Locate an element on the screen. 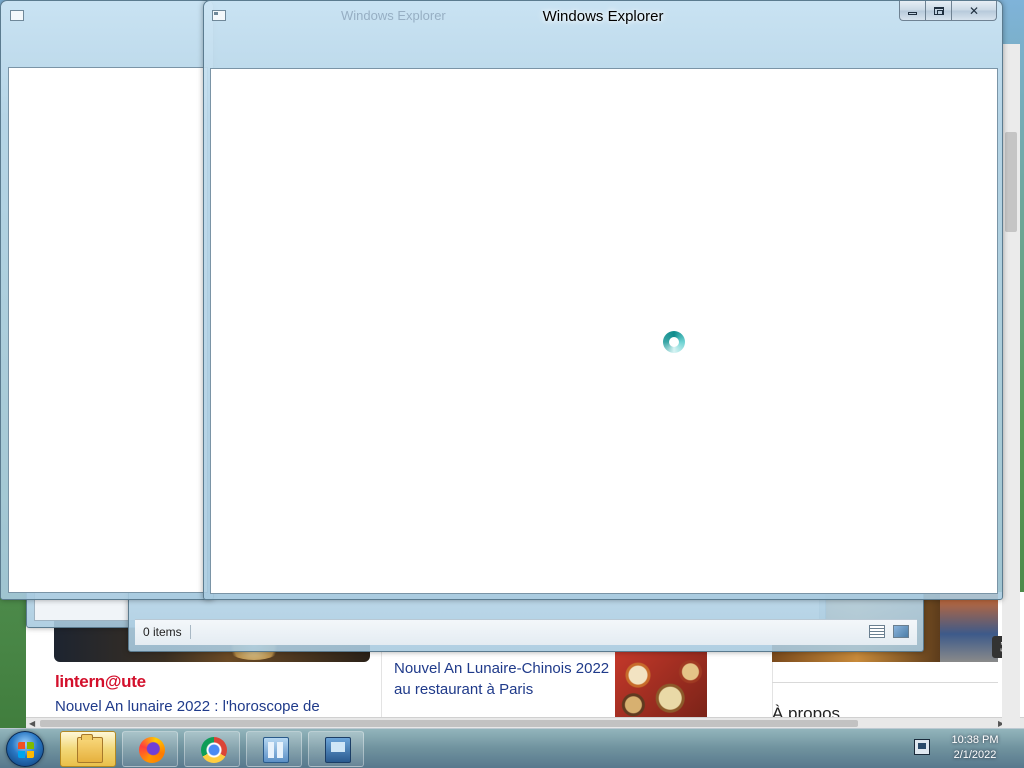 Image resolution: width=1024 pixels, height=768 pixels. food-thumbnail-image is located at coordinates (661, 685).